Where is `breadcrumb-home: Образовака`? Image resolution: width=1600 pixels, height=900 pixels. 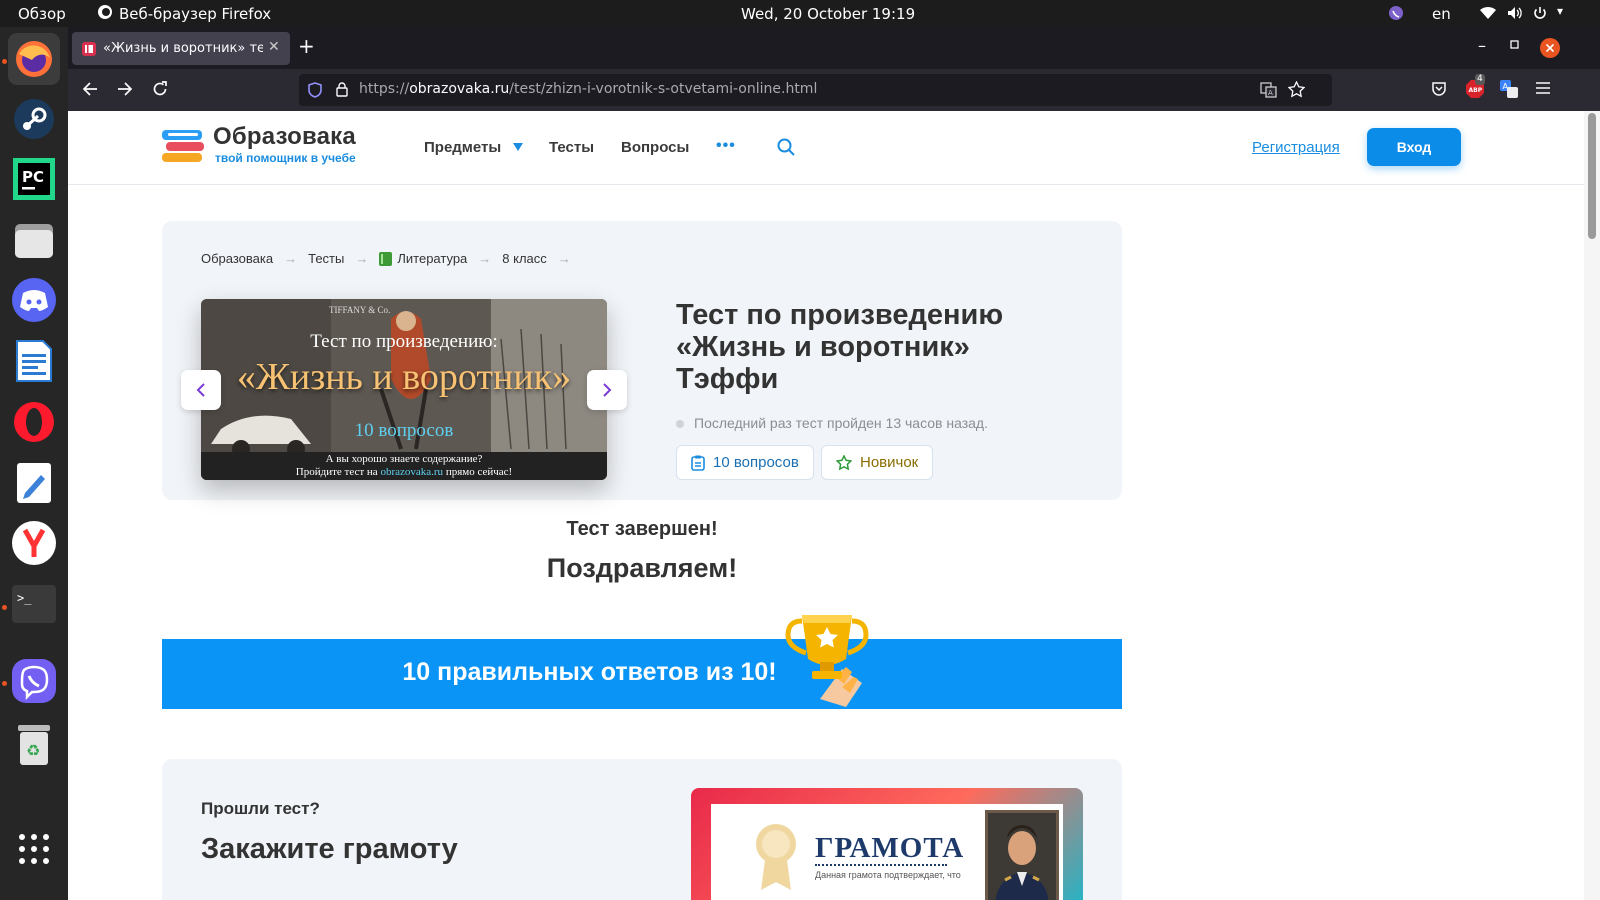
breadcrumb-home: Образовака is located at coordinates (237, 258).